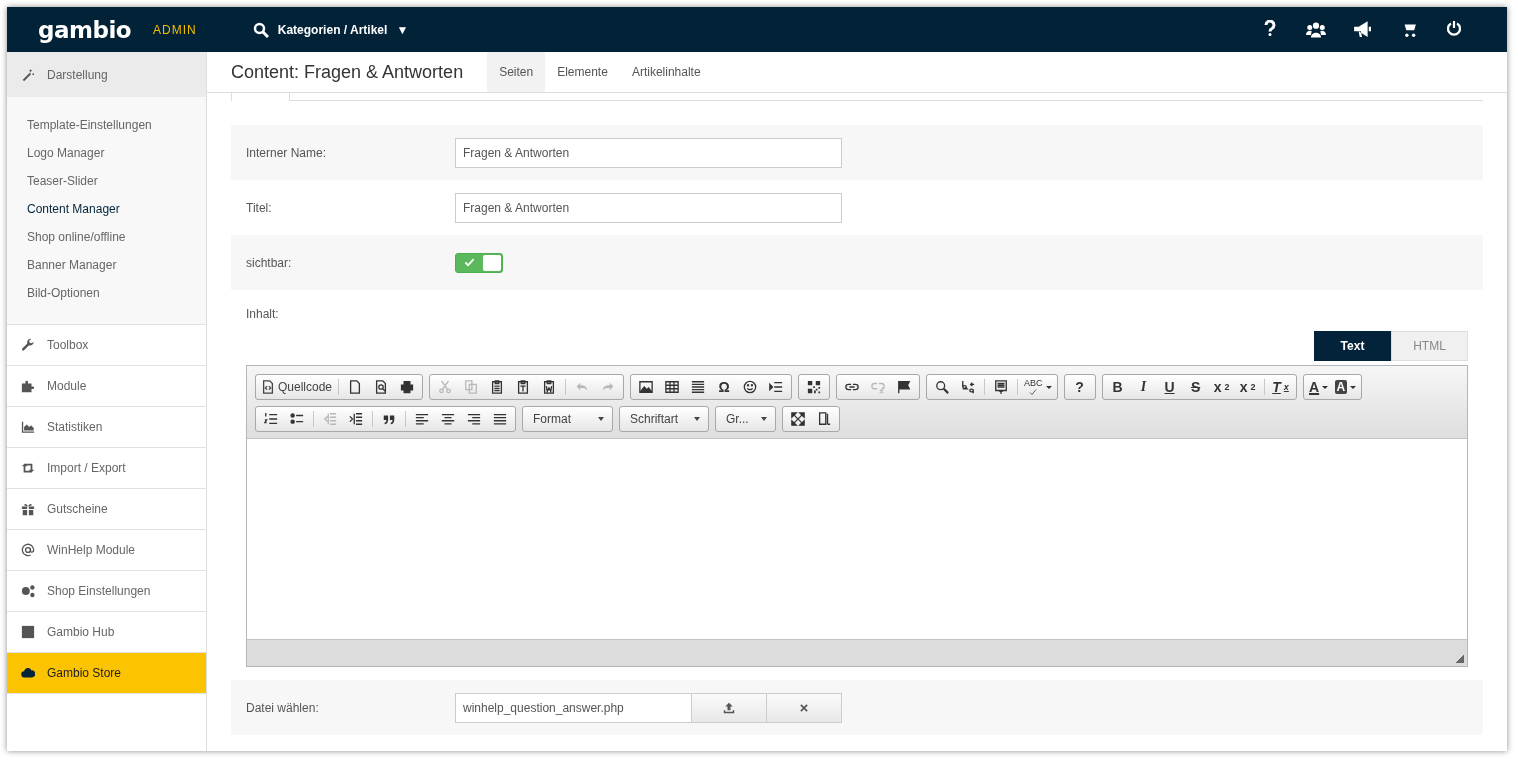 The height and width of the screenshot is (768, 1518). What do you see at coordinates (106, 673) in the screenshot?
I see `sidebar-section: Gambio Store` at bounding box center [106, 673].